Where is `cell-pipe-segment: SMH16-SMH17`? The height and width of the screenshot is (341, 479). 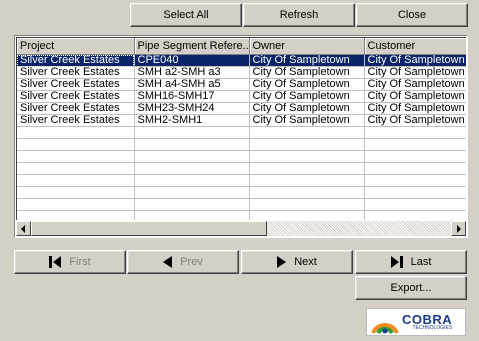
cell-pipe-segment: SMH16-SMH17 is located at coordinates (192, 96).